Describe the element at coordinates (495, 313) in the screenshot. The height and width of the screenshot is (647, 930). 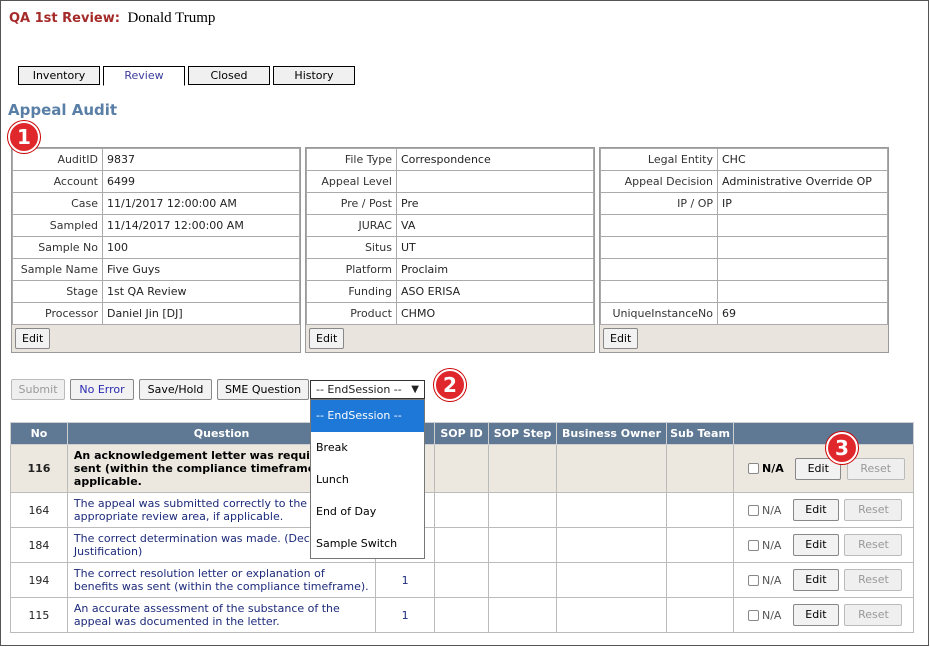
I see `field-value: CHMO` at that location.